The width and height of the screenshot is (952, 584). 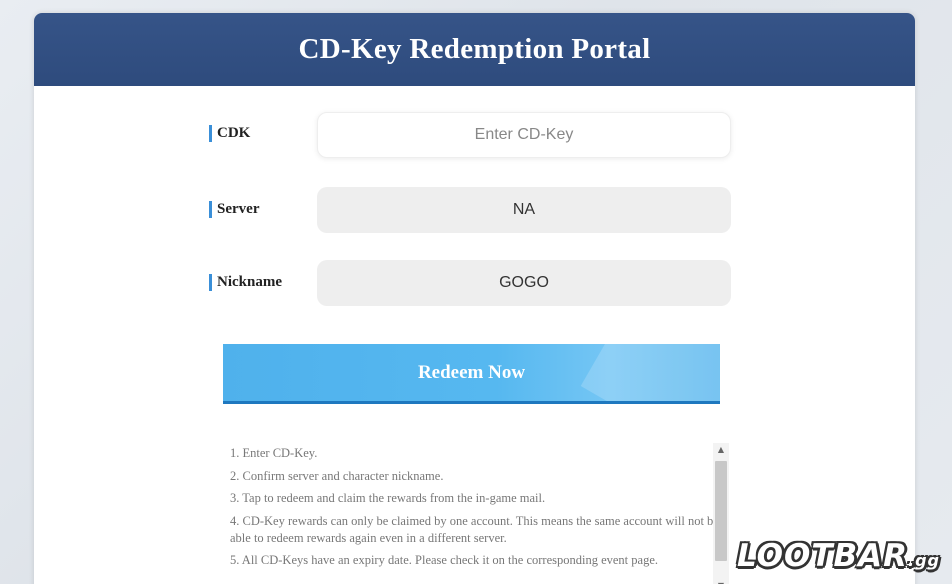 I want to click on nickname-label: Nickname, so click(x=245, y=282).